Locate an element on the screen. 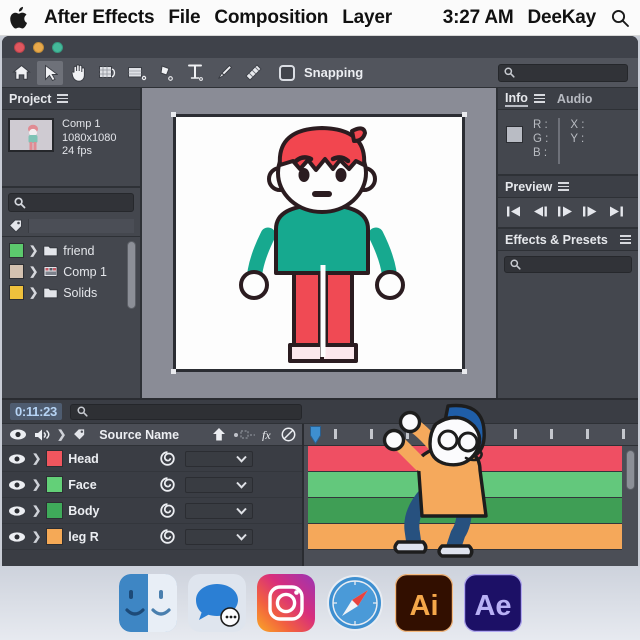 Image resolution: width=640 pixels, height=640 pixels. layer-row-leg-r: ❯ leg R is located at coordinates (152, 537).